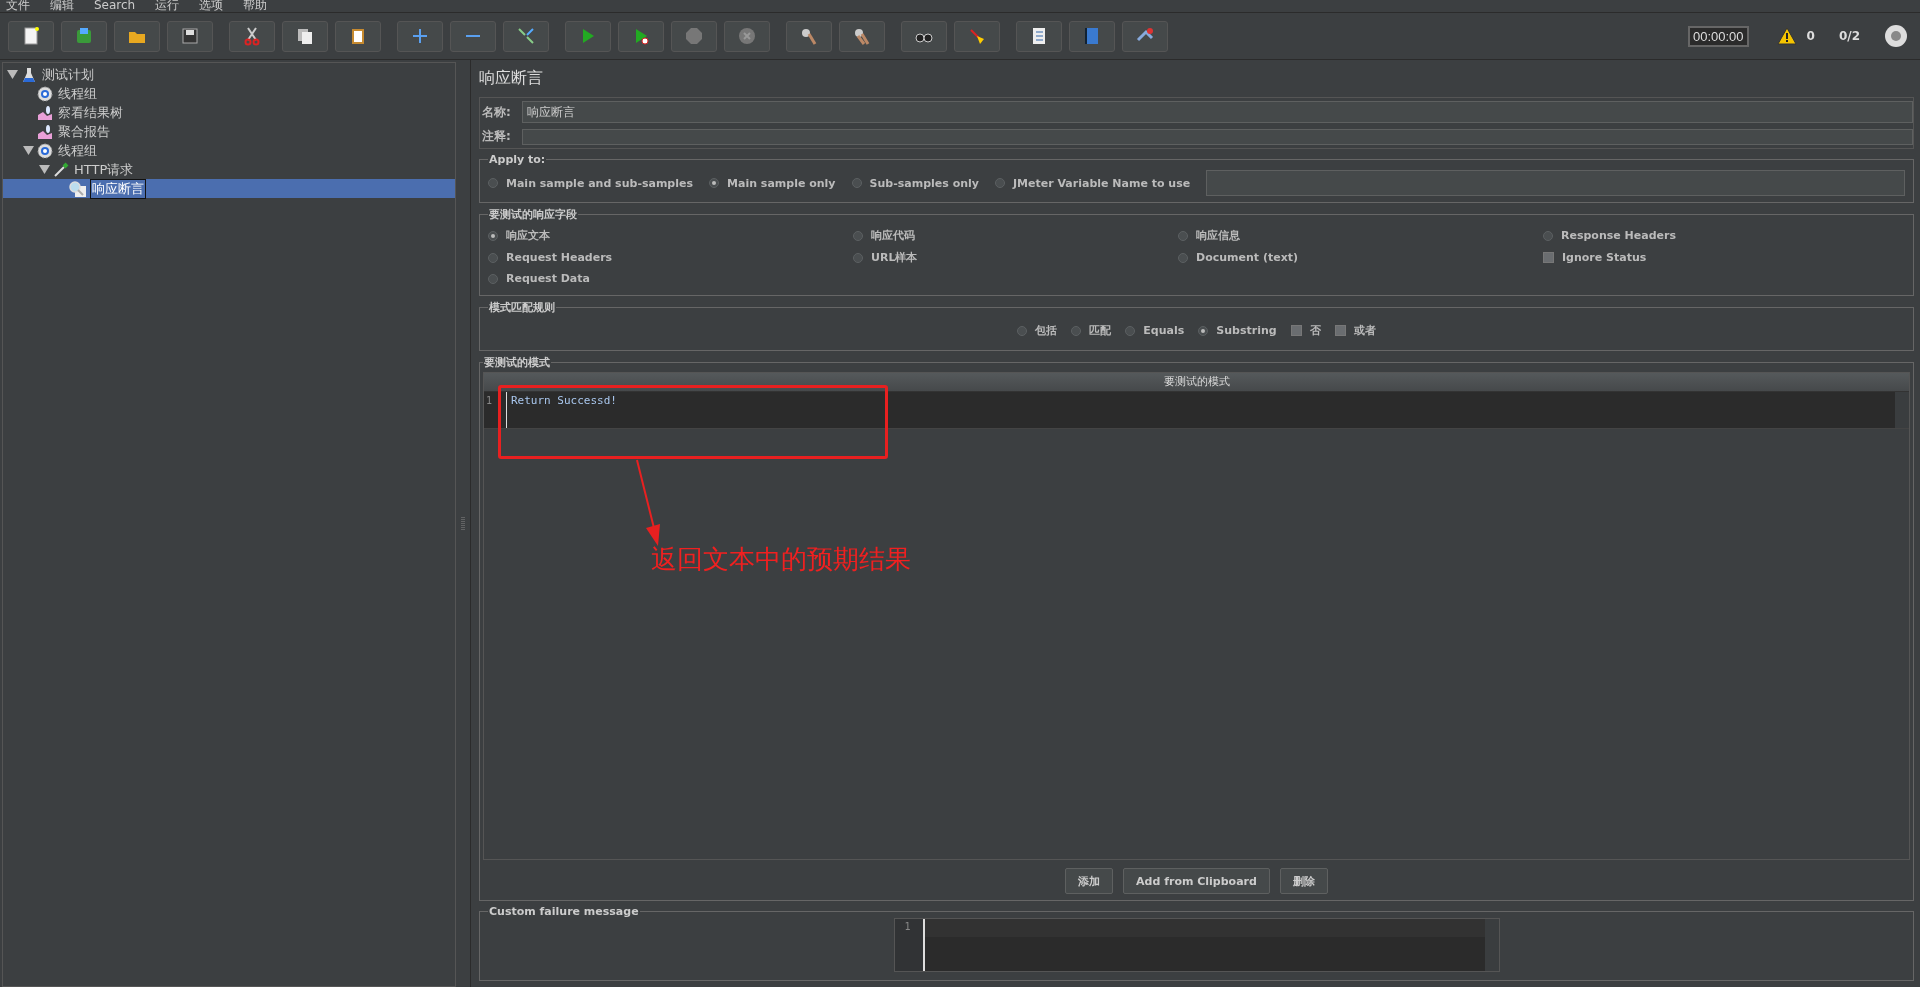  I want to click on name-label: 名称:, so click(496, 112).